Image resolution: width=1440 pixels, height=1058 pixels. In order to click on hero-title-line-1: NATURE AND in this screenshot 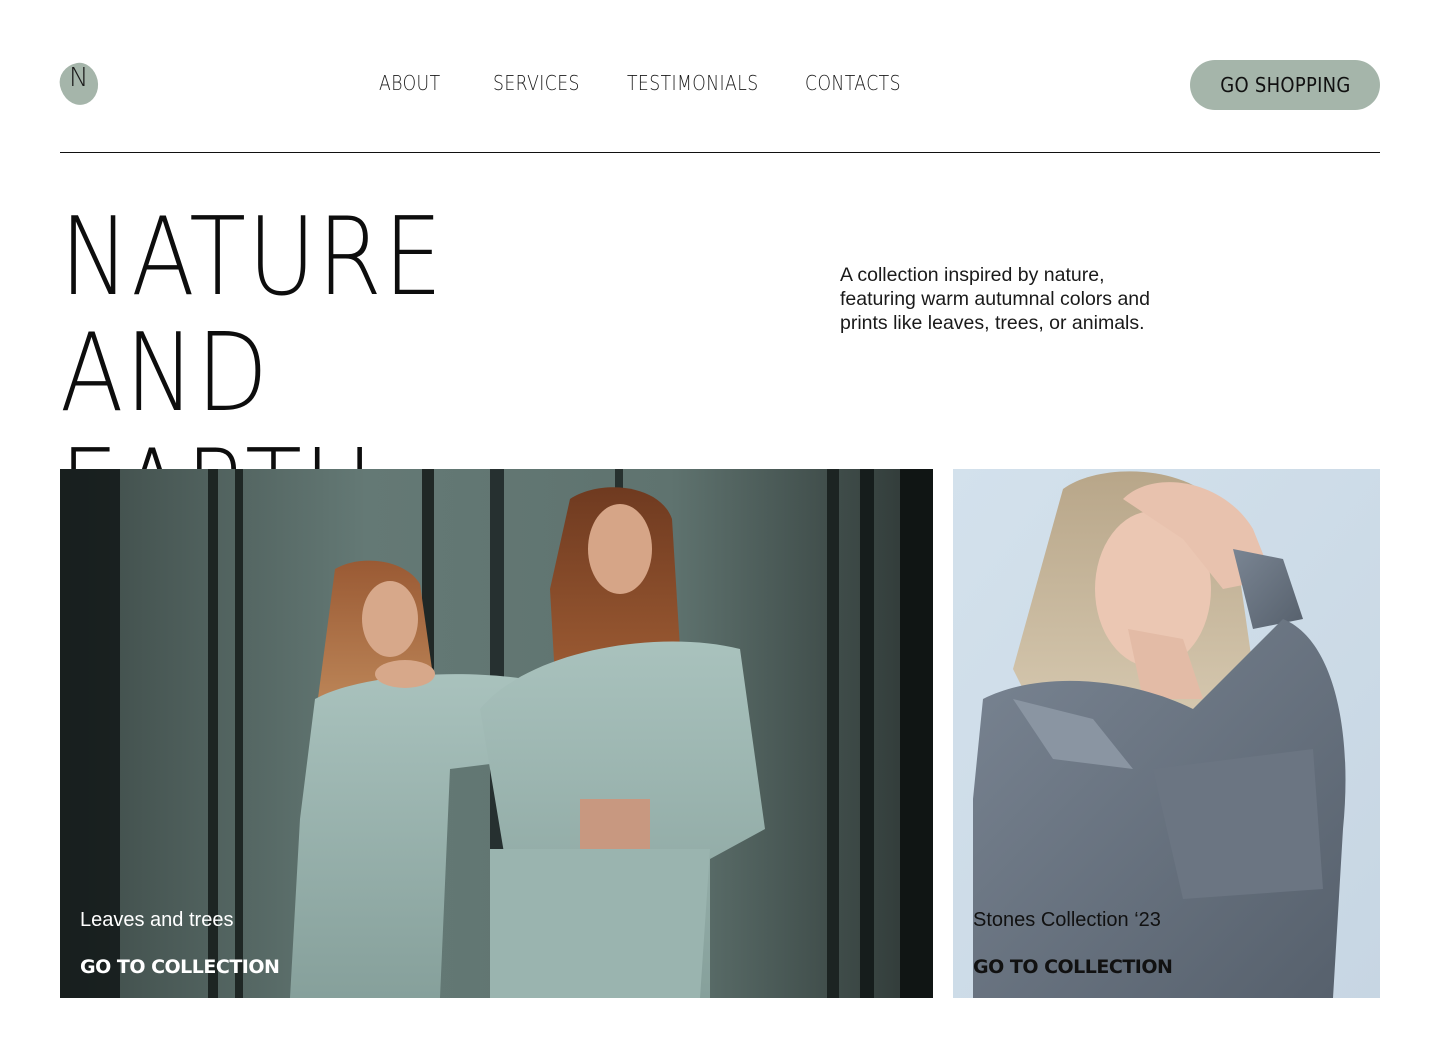, I will do `click(252, 315)`.